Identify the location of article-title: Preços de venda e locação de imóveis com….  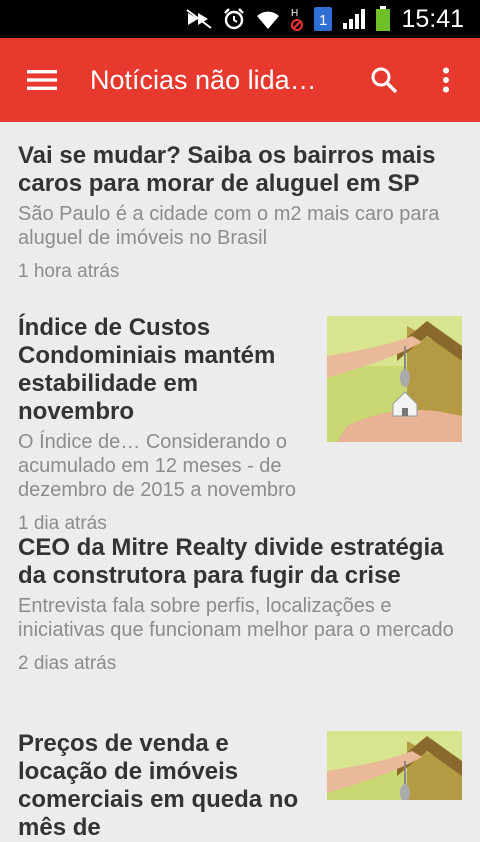
(158, 785).